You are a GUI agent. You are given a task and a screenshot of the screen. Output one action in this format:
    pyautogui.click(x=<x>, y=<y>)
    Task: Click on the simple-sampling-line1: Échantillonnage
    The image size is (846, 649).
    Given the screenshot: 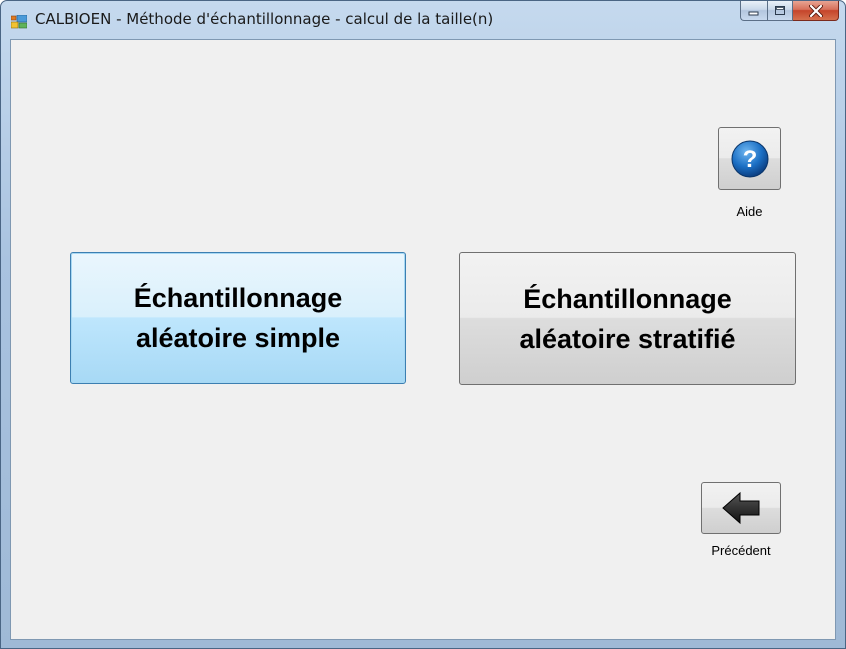 What is the action you would take?
    pyautogui.click(x=238, y=298)
    